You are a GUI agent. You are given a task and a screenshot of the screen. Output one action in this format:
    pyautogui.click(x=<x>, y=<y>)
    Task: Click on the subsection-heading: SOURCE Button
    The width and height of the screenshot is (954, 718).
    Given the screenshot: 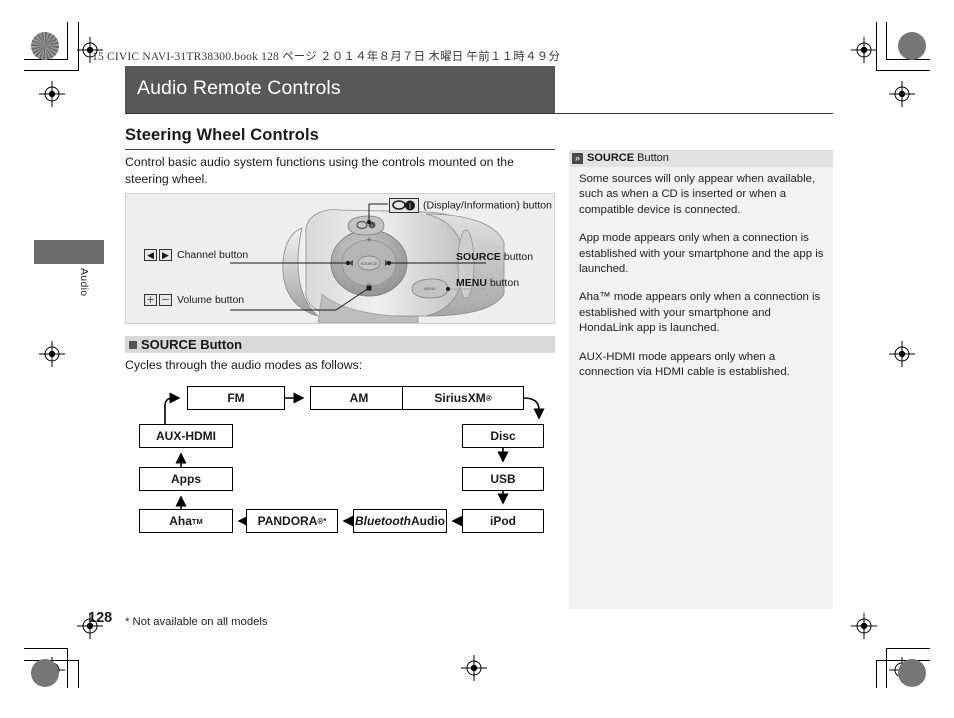 What is the action you would take?
    pyautogui.click(x=192, y=344)
    